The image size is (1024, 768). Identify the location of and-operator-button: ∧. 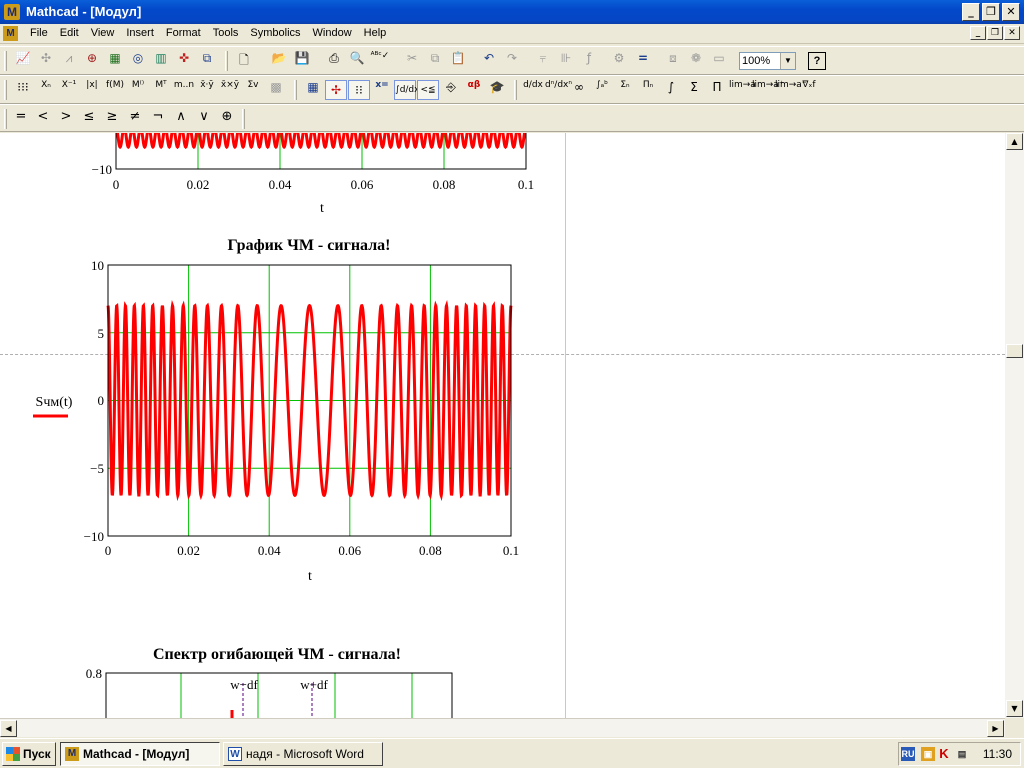
(181, 119).